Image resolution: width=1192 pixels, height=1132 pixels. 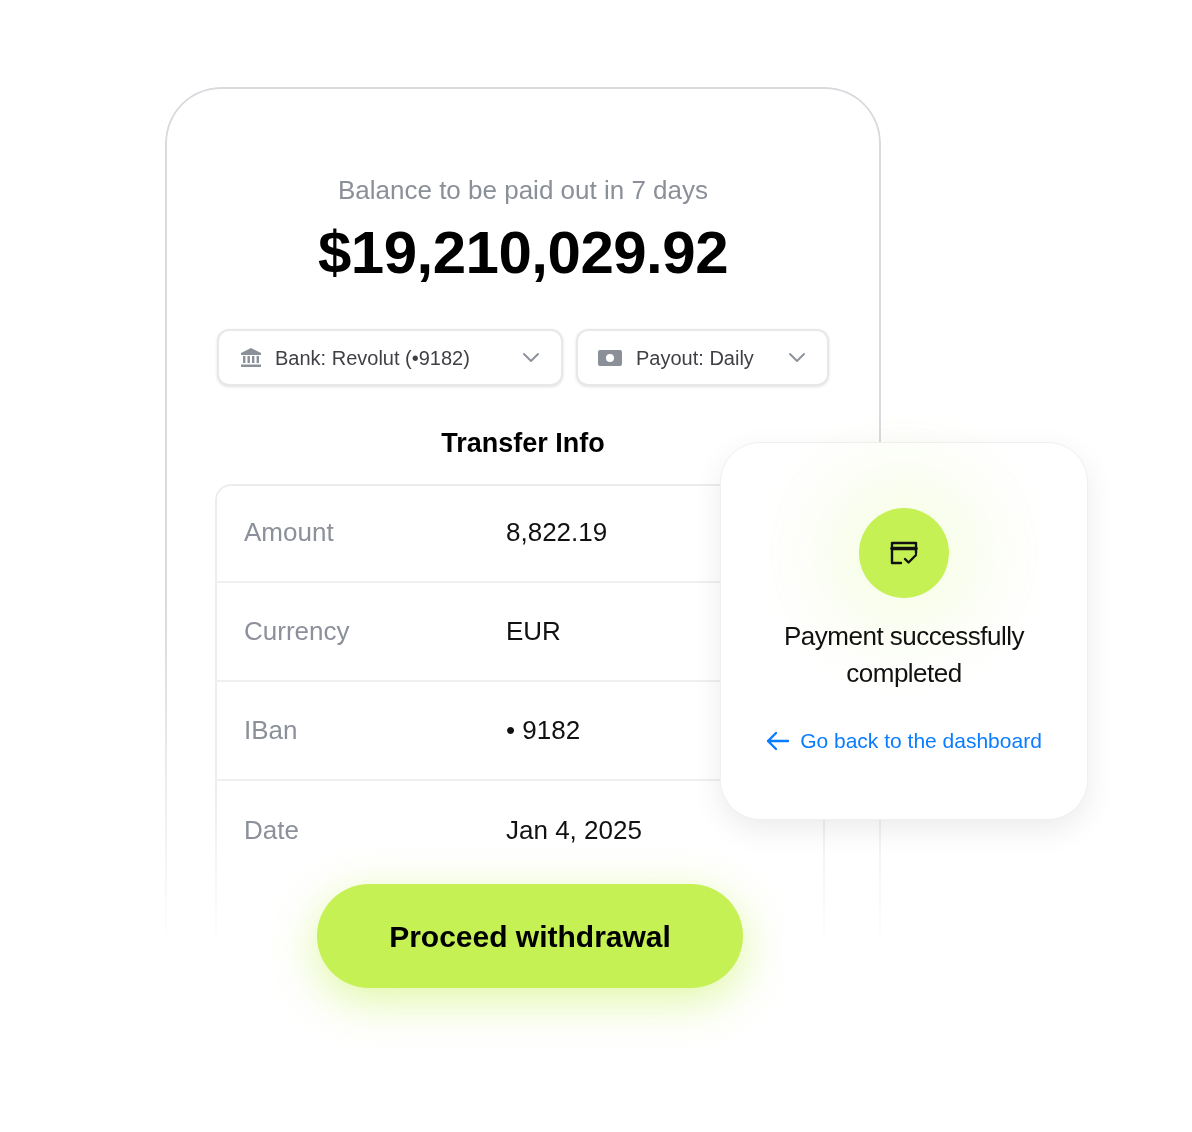 What do you see at coordinates (522, 190) in the screenshot?
I see `balance-label: Balance to be paid out in 7 days` at bounding box center [522, 190].